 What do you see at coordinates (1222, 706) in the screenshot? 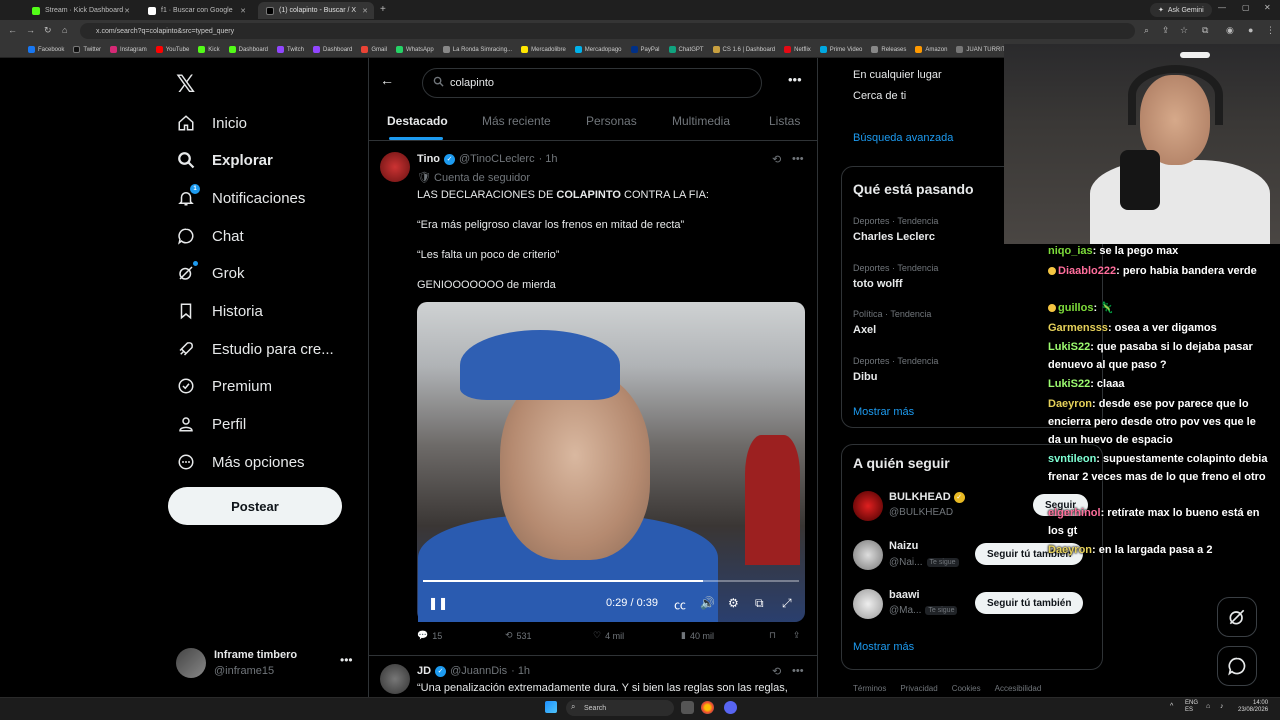
I see `volume-icon: ♪` at bounding box center [1222, 706].